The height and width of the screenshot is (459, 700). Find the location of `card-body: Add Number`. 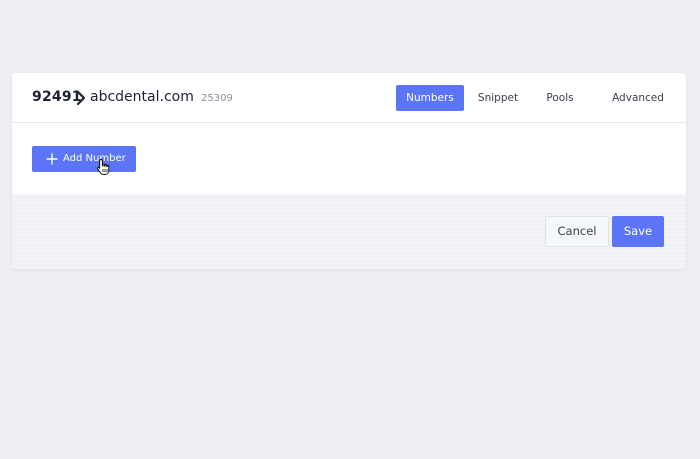

card-body: Add Number is located at coordinates (349, 158).